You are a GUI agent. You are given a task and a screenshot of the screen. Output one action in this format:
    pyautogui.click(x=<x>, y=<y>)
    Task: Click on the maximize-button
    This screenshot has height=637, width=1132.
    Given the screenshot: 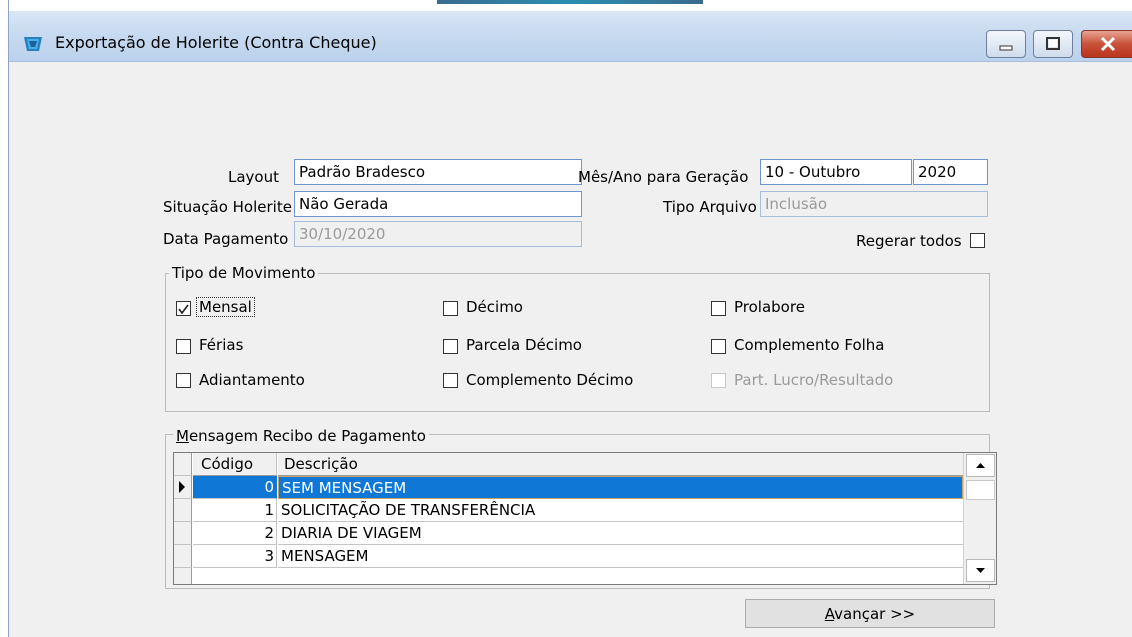 What is the action you would take?
    pyautogui.click(x=1053, y=44)
    